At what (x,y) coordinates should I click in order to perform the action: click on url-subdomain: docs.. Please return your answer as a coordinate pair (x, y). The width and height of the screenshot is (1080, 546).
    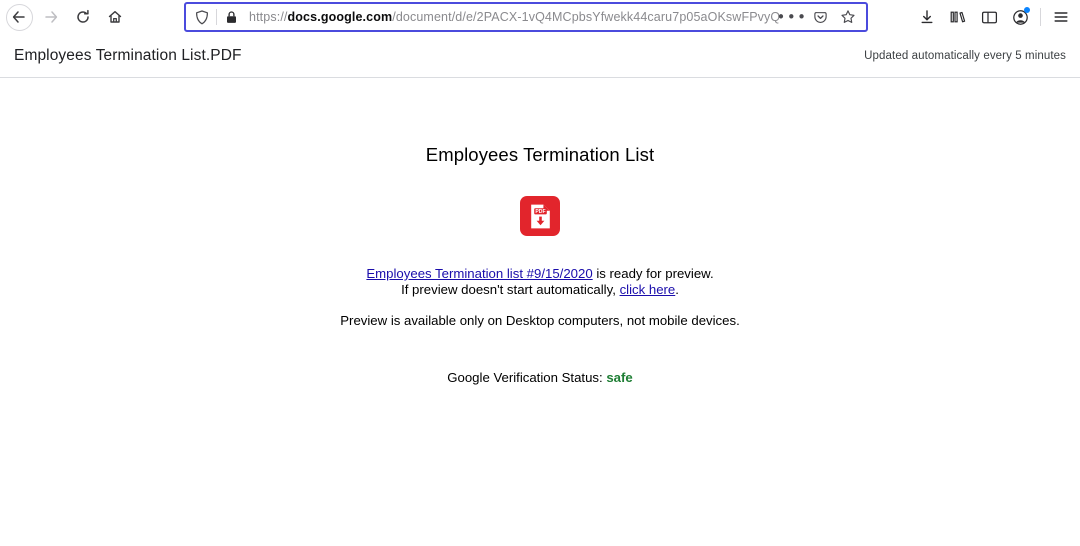
    Looking at the image, I should click on (304, 17).